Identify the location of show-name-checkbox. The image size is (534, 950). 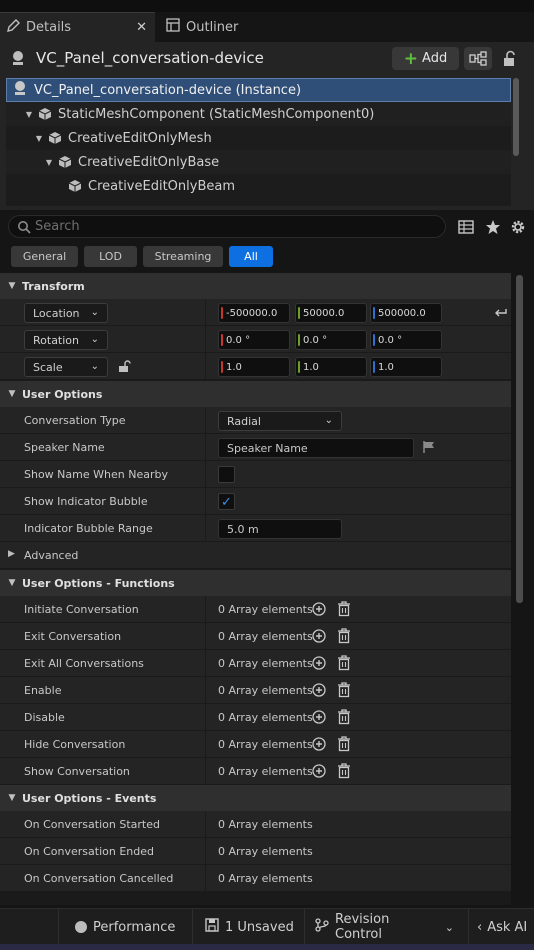
(226, 474).